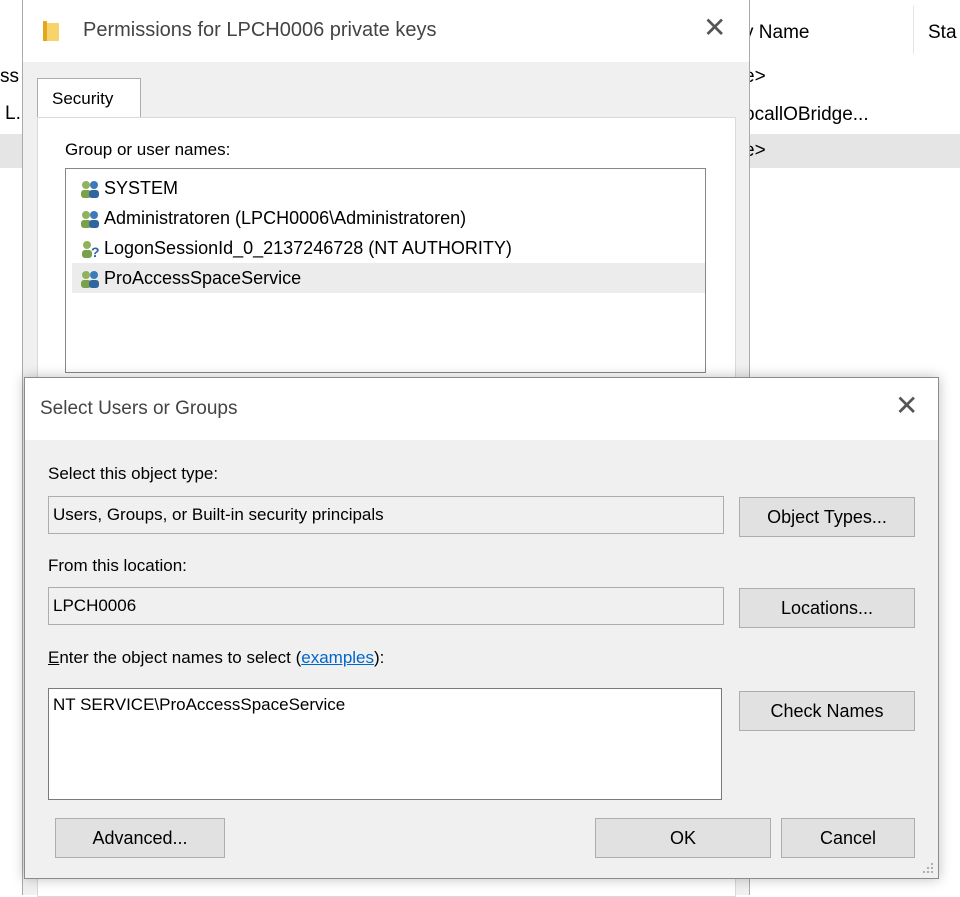  What do you see at coordinates (776, 33) in the screenshot?
I see `column-header-display-name: y Name` at bounding box center [776, 33].